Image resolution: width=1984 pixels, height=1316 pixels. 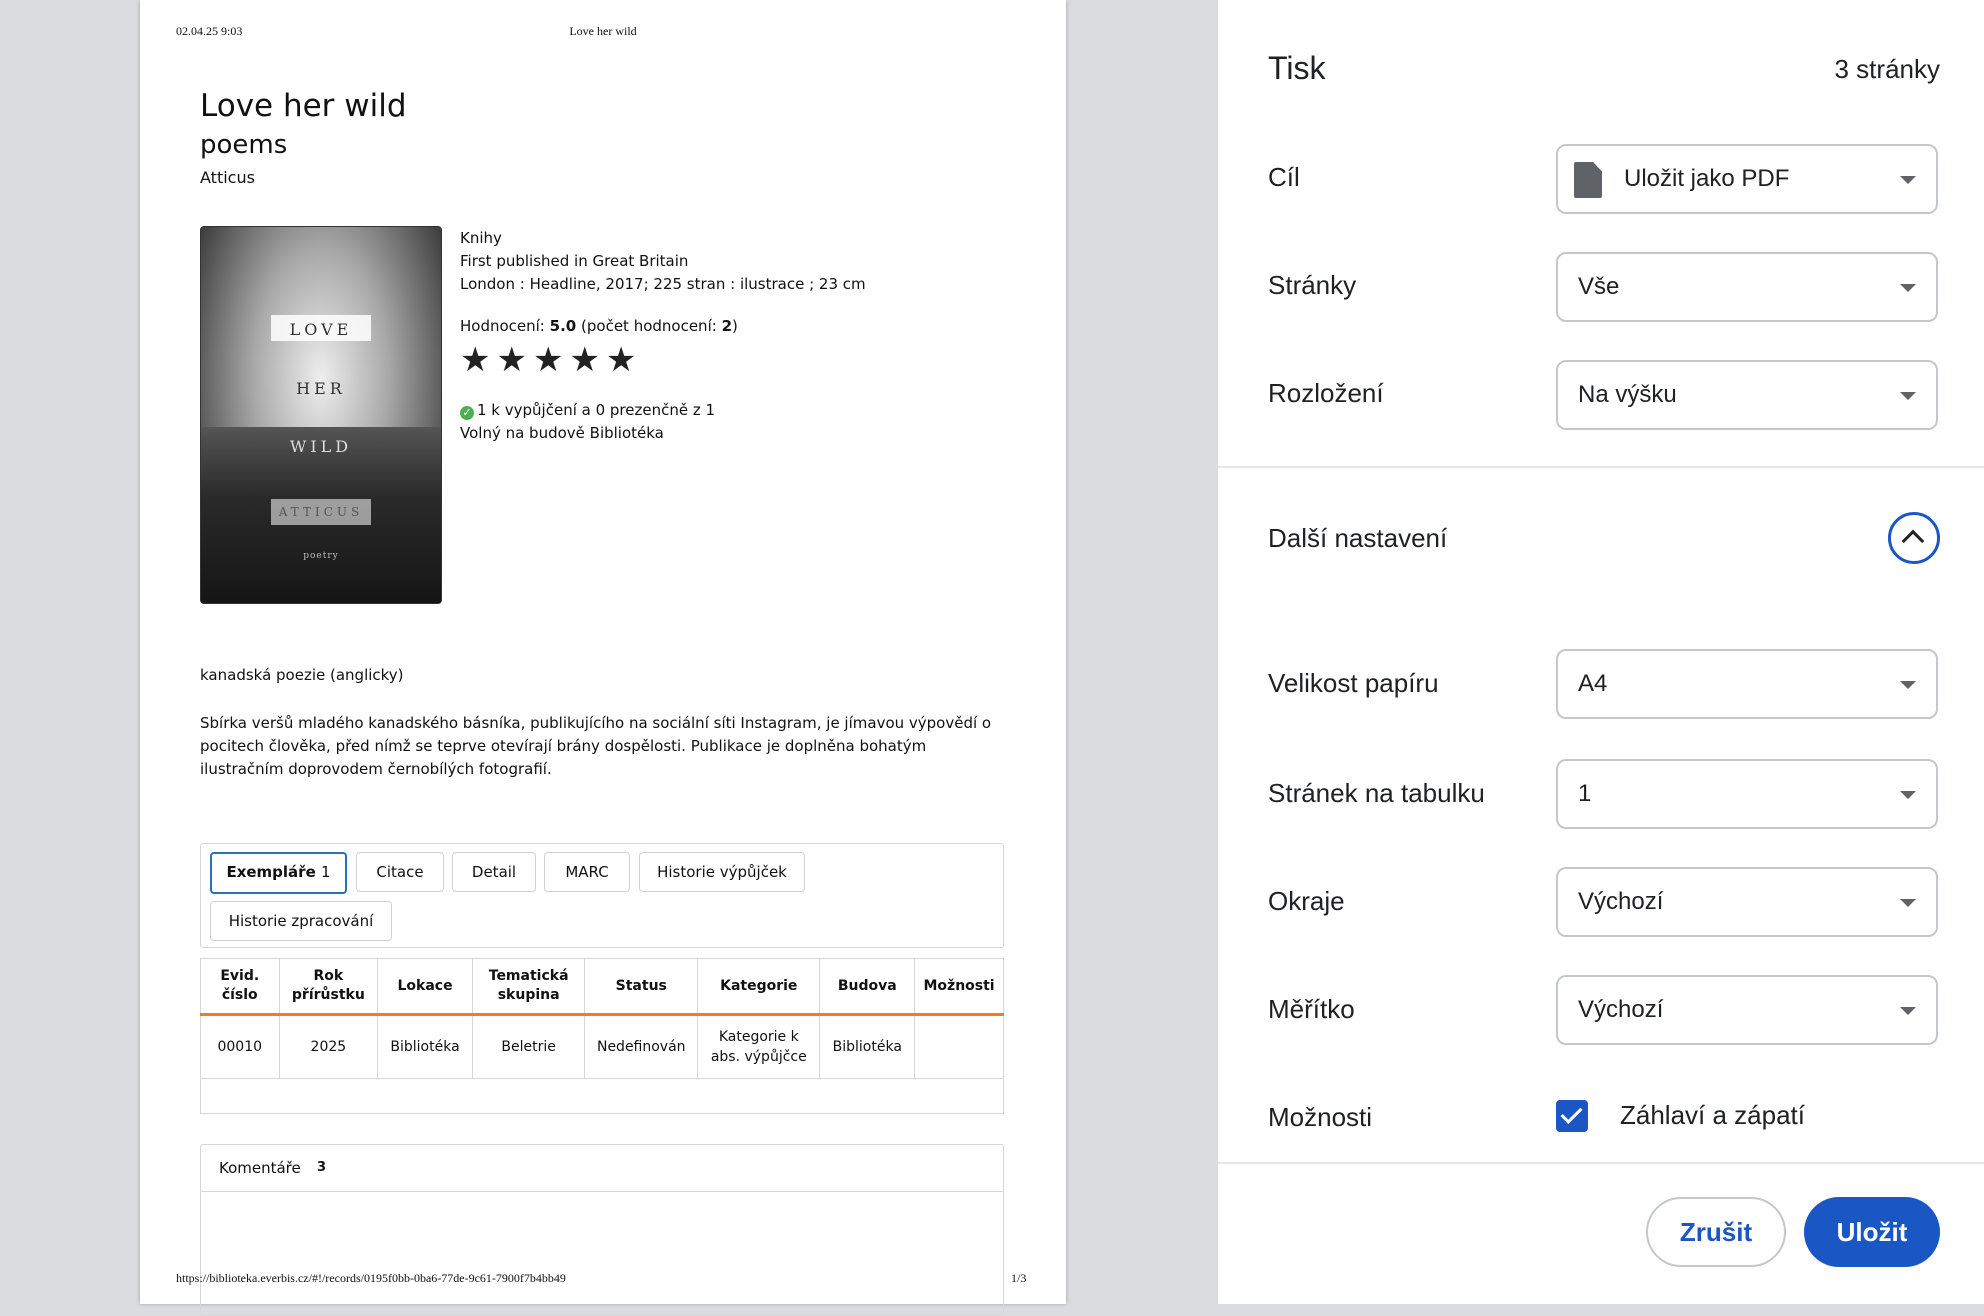 I want to click on collapse-more-settings-button, so click(x=1914, y=538).